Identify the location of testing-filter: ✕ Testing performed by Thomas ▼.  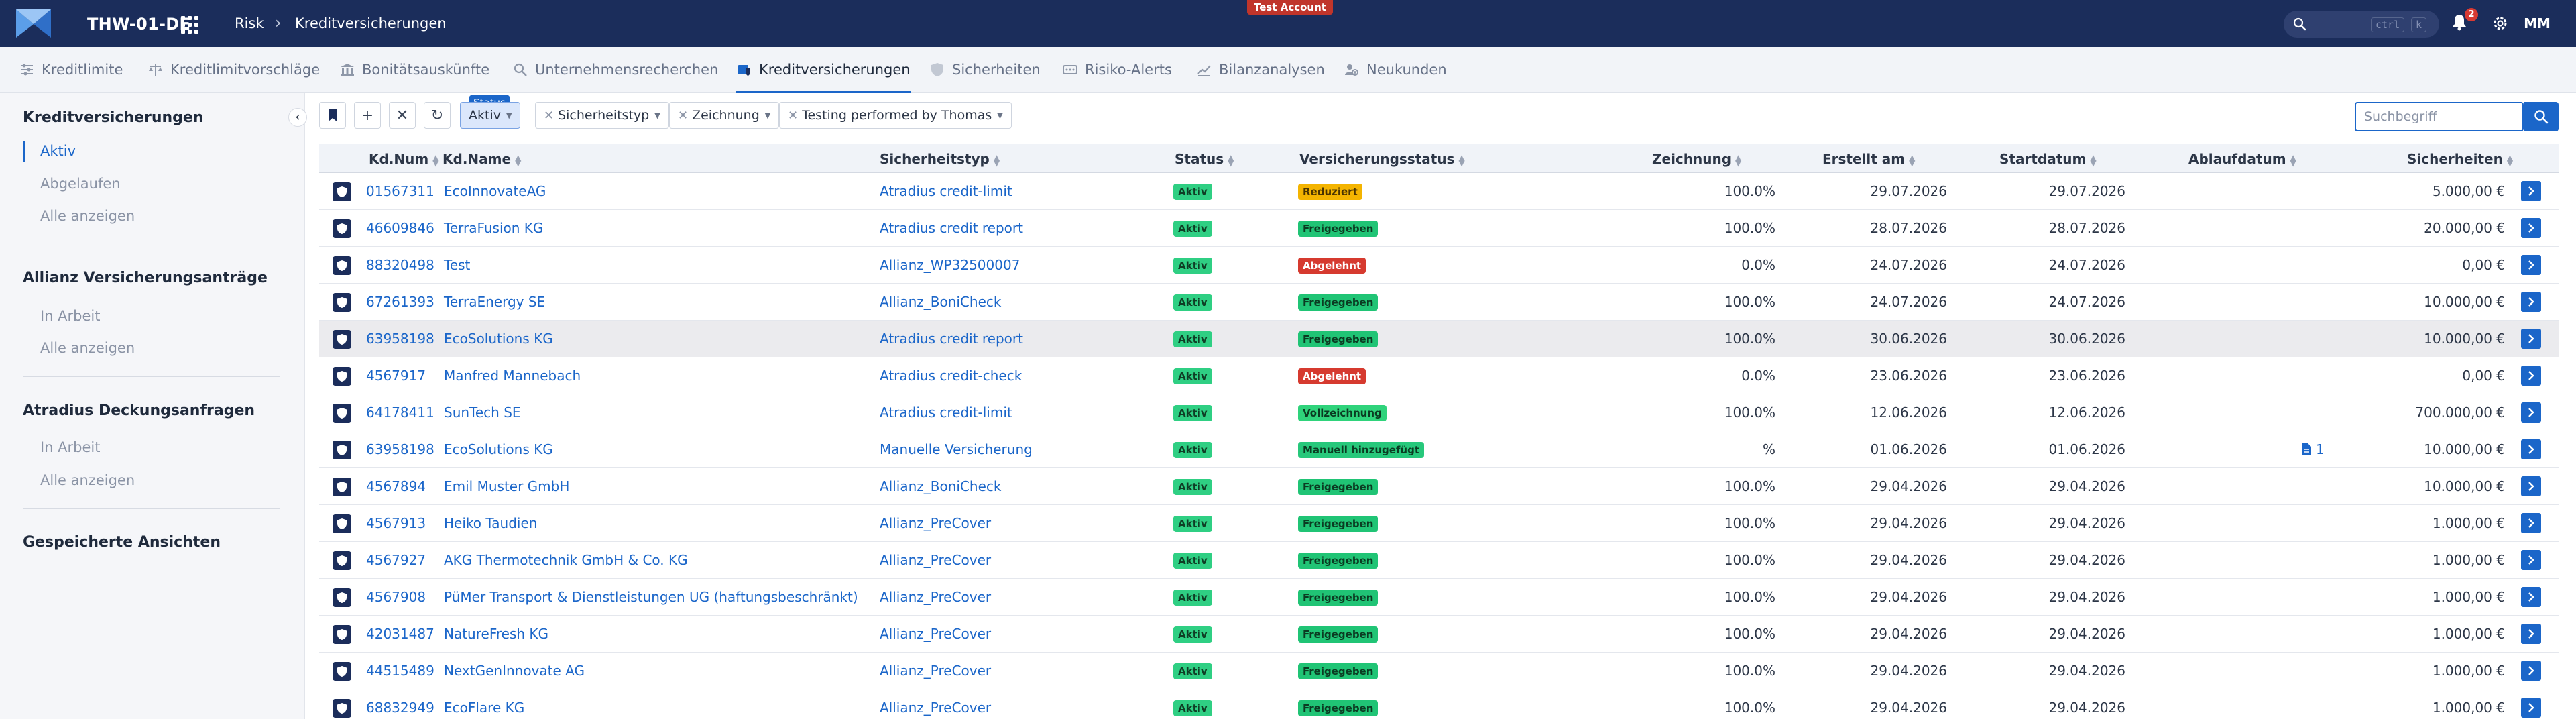
(895, 115).